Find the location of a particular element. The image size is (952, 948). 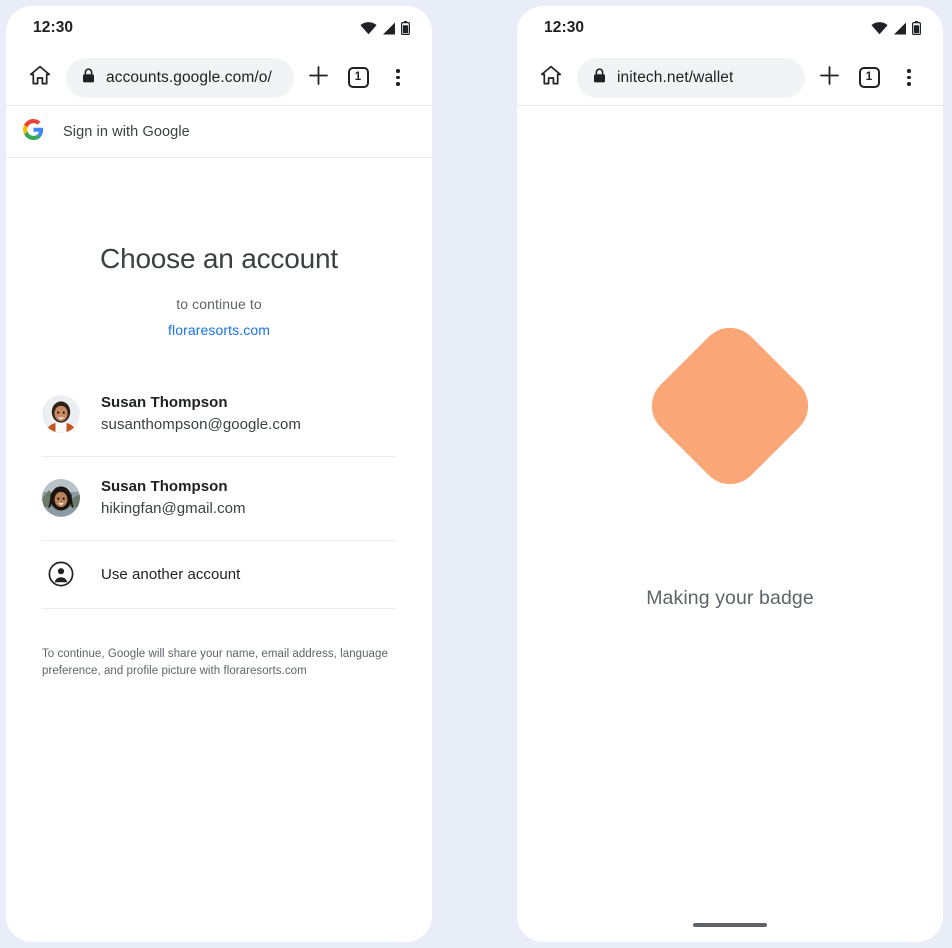

left-status-time: 12:30 is located at coordinates (53, 27).